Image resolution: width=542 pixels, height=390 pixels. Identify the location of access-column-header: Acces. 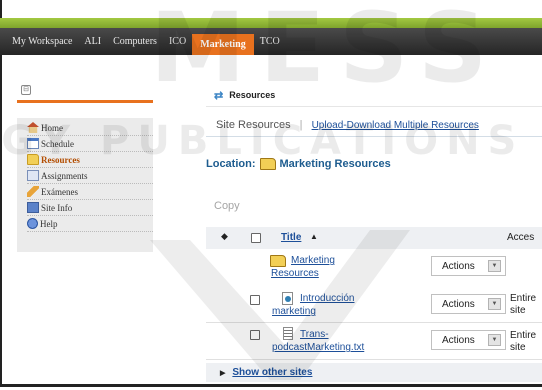
(521, 237).